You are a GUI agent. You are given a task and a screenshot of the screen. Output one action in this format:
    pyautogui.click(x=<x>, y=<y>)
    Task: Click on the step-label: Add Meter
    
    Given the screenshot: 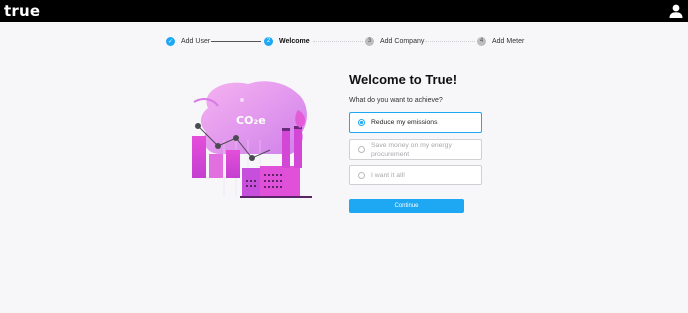 What is the action you would take?
    pyautogui.click(x=508, y=41)
    